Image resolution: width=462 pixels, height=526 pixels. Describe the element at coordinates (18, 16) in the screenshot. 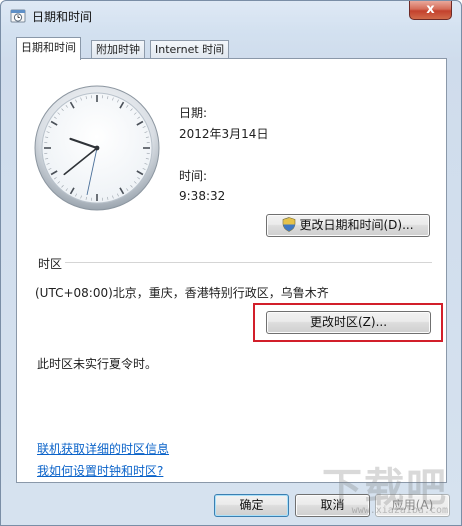

I see `clock-window-icon` at that location.